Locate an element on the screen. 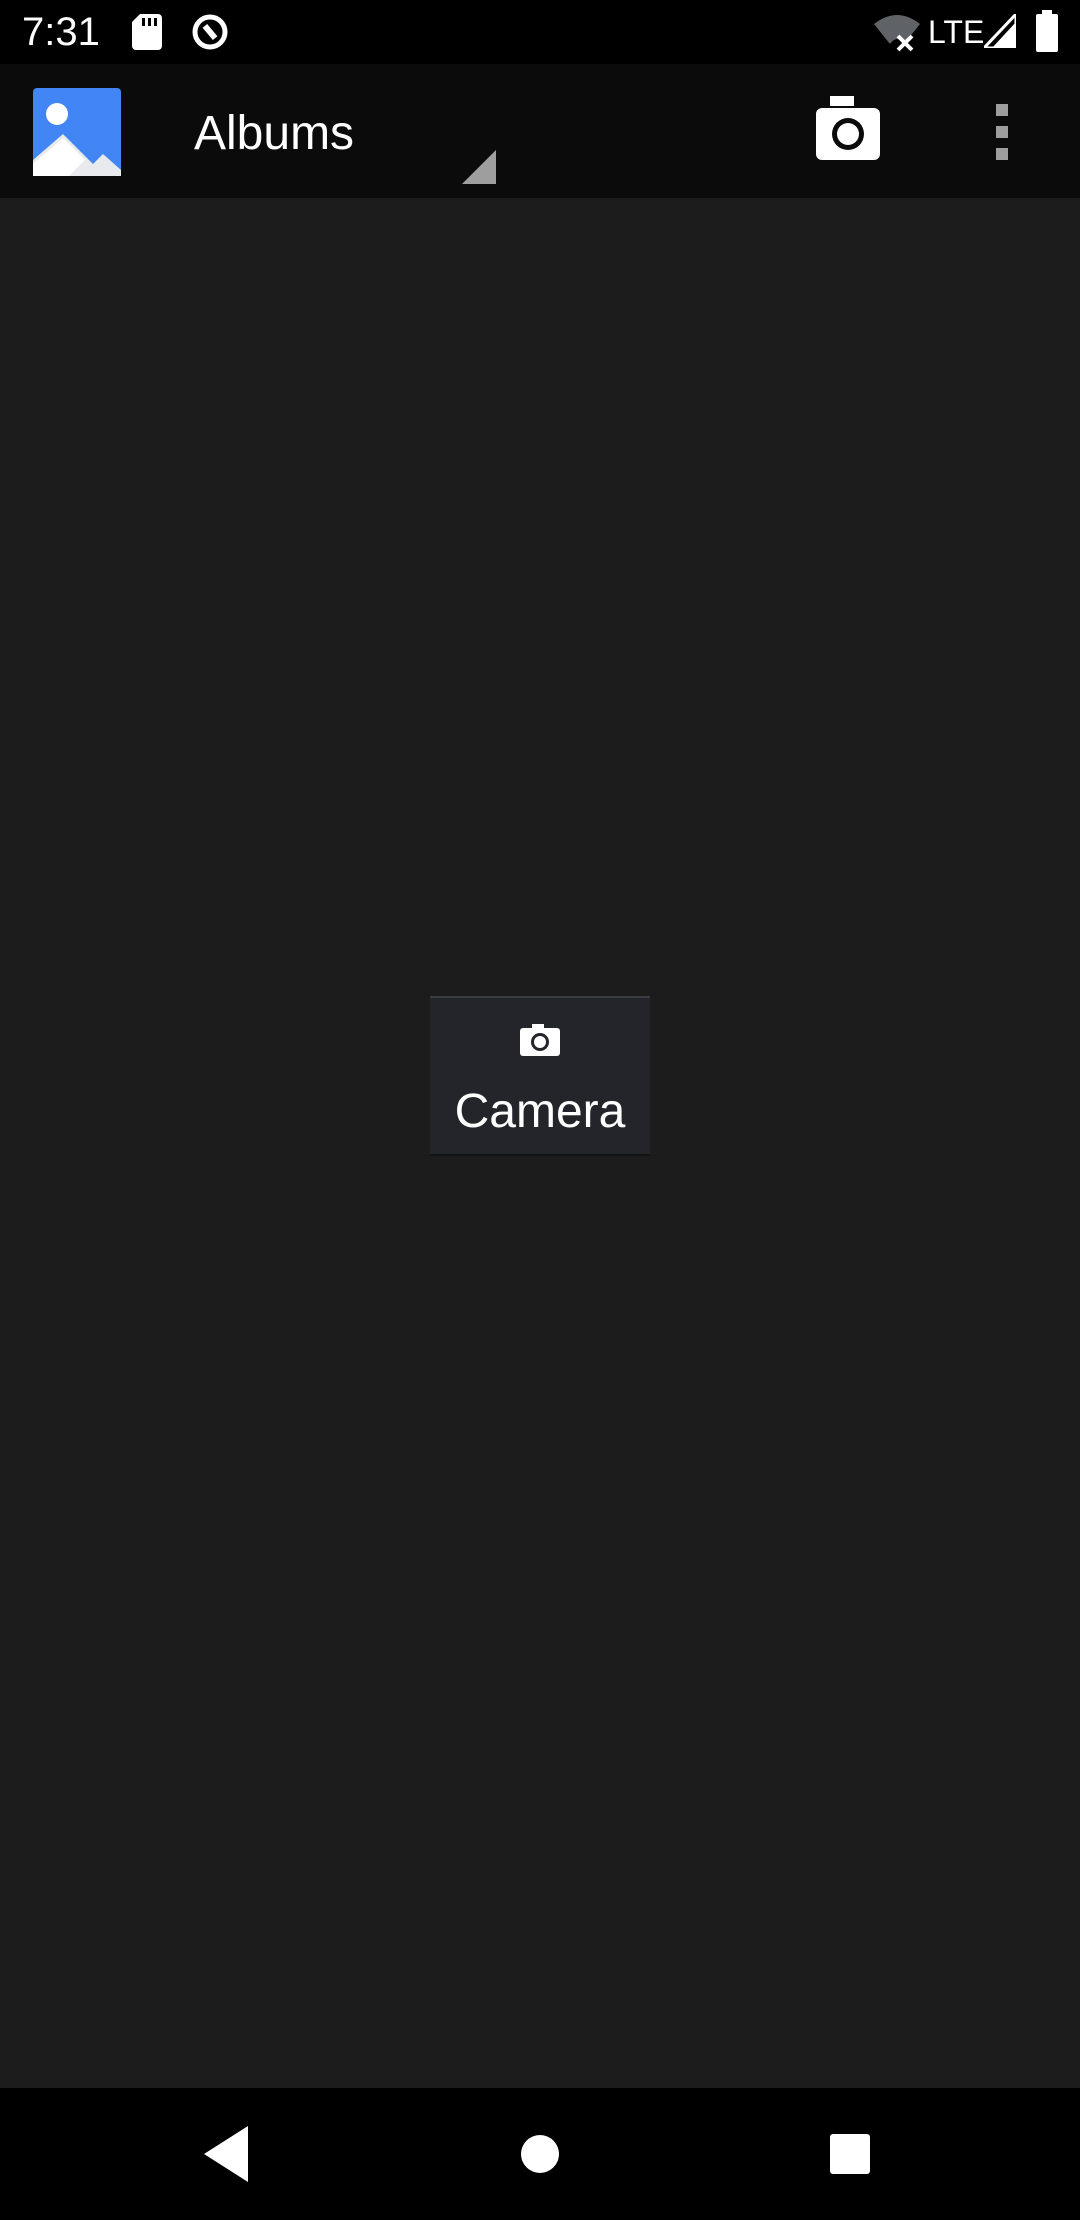  network-type: LTE is located at coordinates (956, 32).